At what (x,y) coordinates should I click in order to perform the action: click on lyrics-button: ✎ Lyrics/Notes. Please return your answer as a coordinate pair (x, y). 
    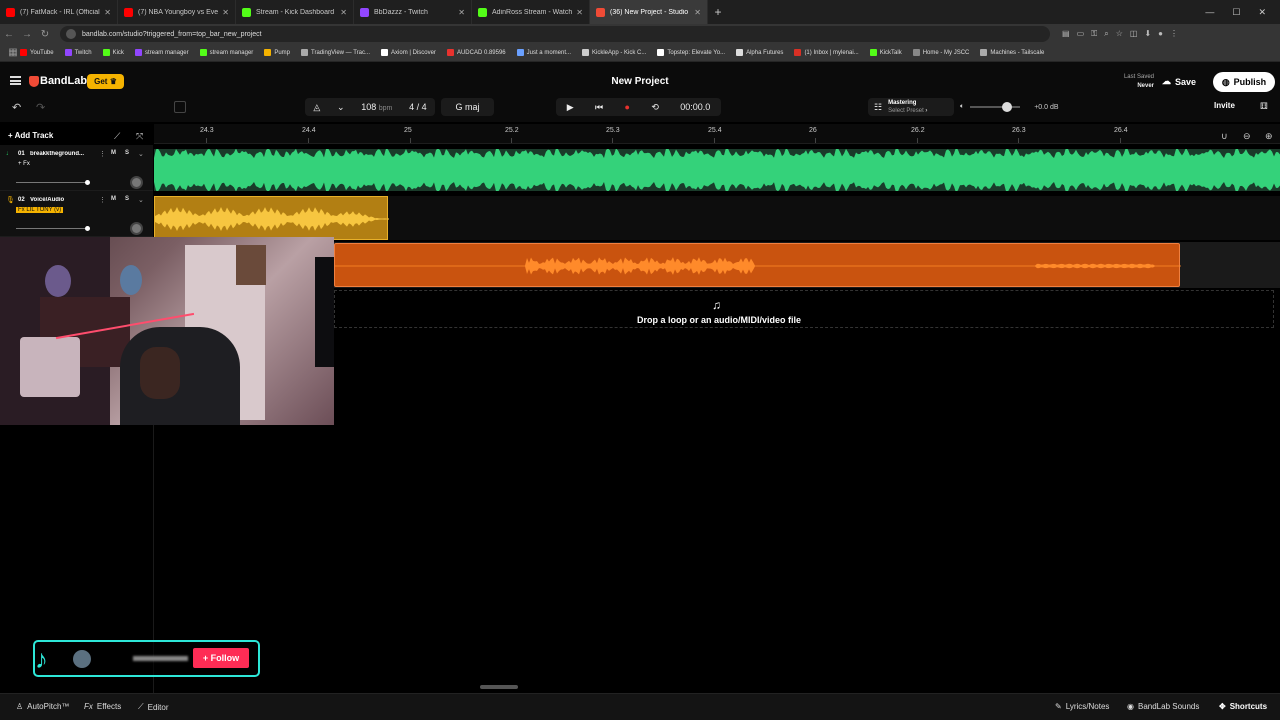
    Looking at the image, I should click on (1082, 706).